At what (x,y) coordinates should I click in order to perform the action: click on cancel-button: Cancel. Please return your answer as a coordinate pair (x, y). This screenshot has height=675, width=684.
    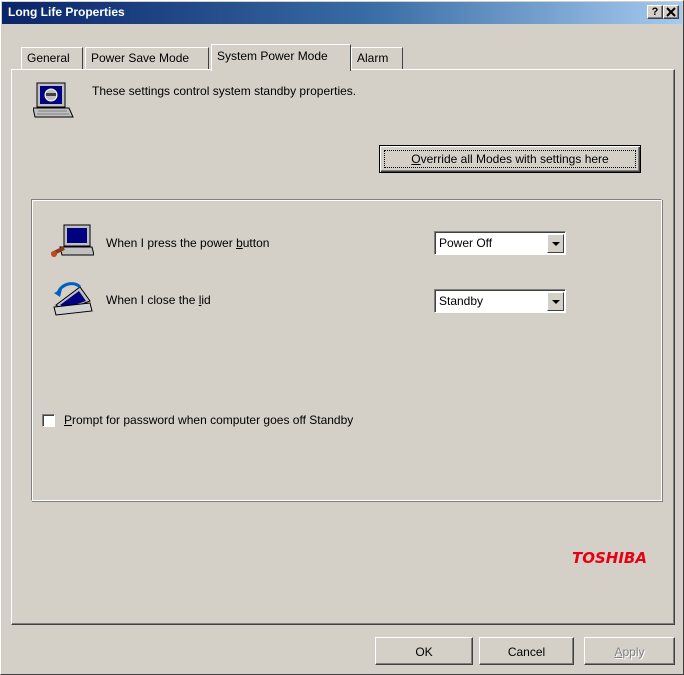
    Looking at the image, I should click on (526, 651).